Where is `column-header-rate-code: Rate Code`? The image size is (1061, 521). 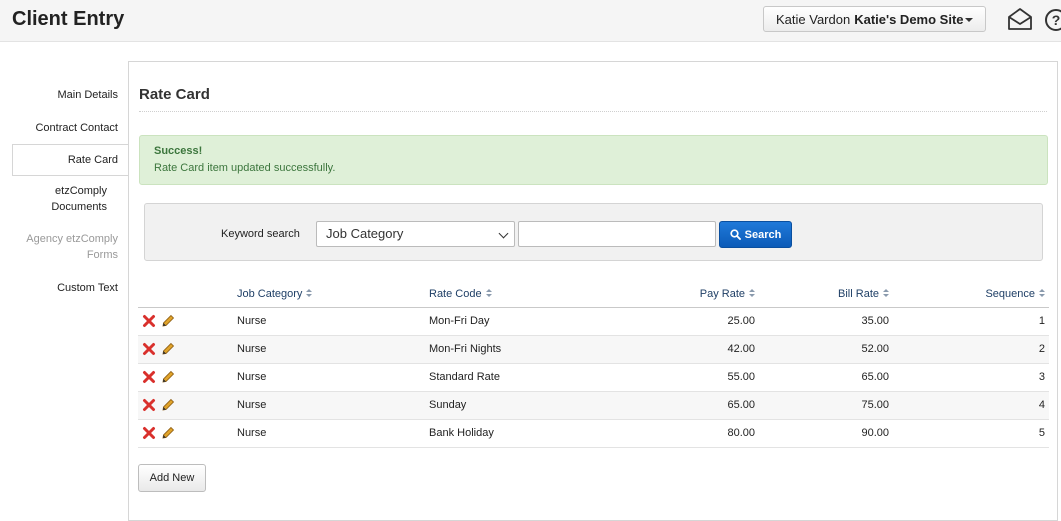
column-header-rate-code: Rate Code is located at coordinates (525, 294).